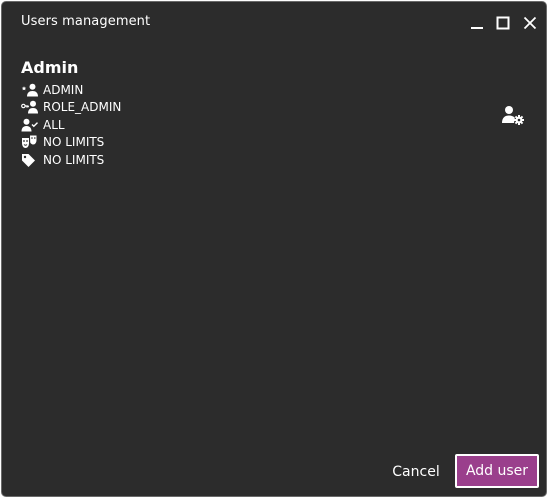  I want to click on user-permissions-value: ALL, so click(54, 124).